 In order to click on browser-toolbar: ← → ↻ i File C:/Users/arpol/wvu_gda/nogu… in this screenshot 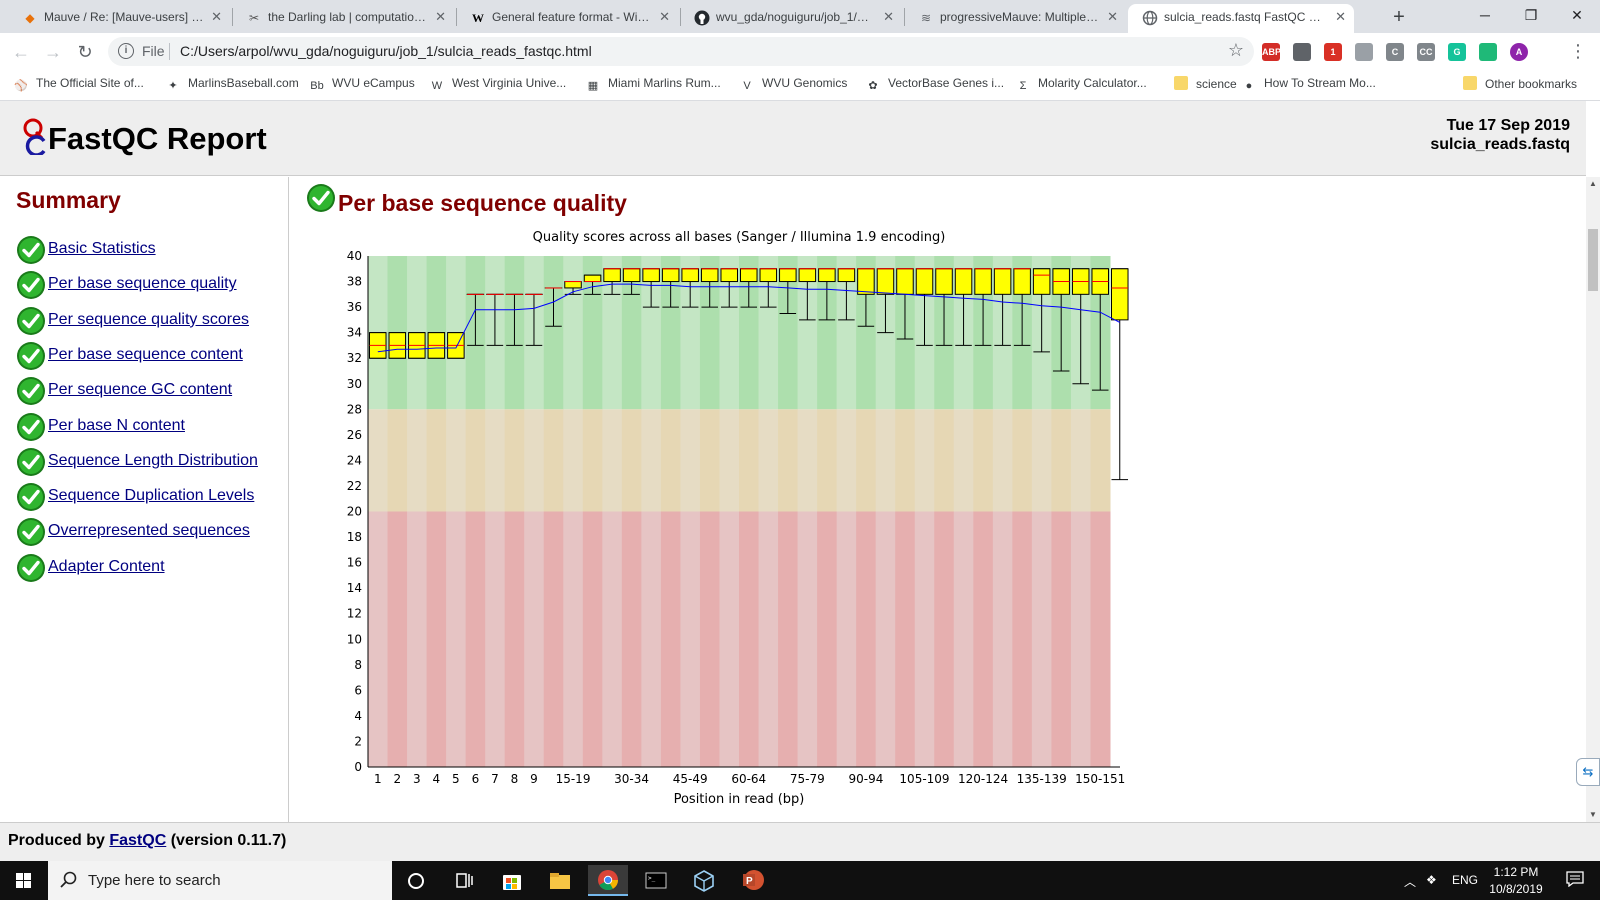, I will do `click(800, 51)`.